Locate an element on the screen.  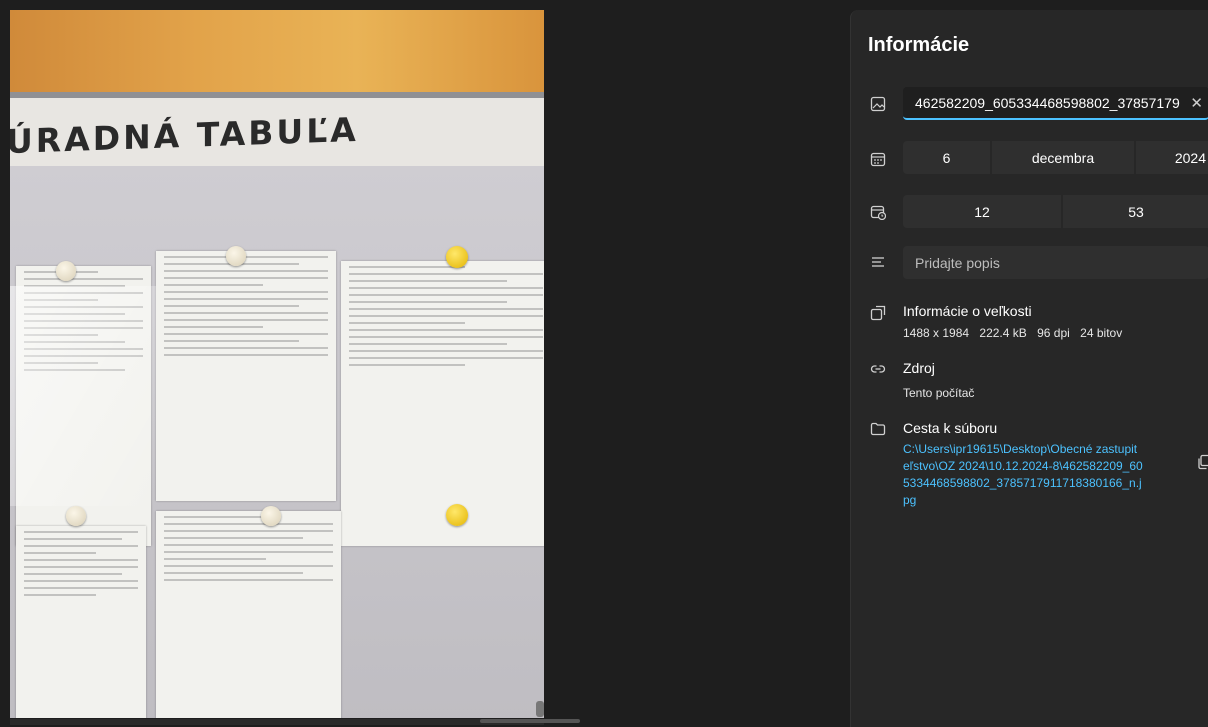
time-minute-picker: 53 is located at coordinates (1135, 211).